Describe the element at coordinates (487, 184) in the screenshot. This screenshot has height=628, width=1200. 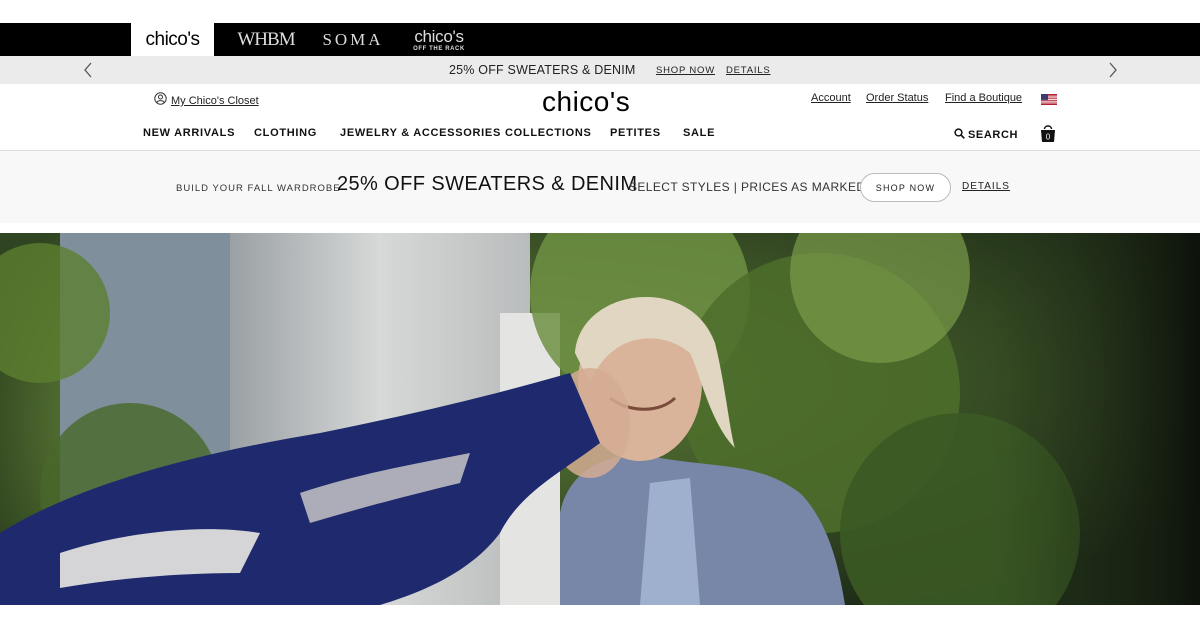
I see `banner-headline: 25% OFF SWEATERS & DENIM` at that location.